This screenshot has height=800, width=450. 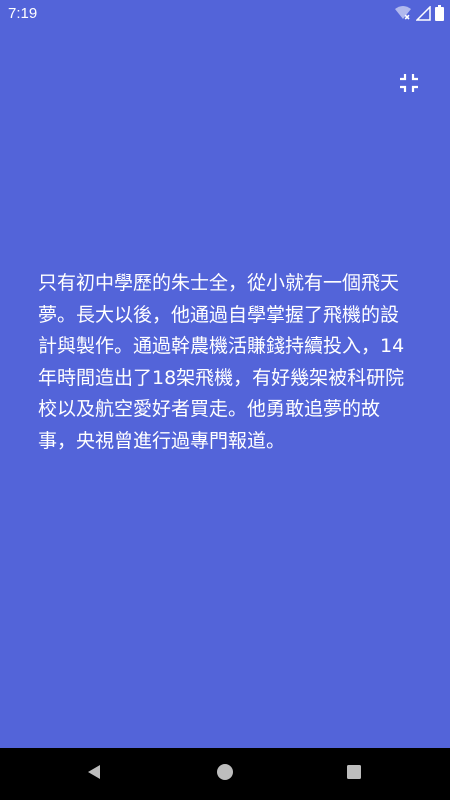 What do you see at coordinates (403, 13) in the screenshot?
I see `wifi-icon` at bounding box center [403, 13].